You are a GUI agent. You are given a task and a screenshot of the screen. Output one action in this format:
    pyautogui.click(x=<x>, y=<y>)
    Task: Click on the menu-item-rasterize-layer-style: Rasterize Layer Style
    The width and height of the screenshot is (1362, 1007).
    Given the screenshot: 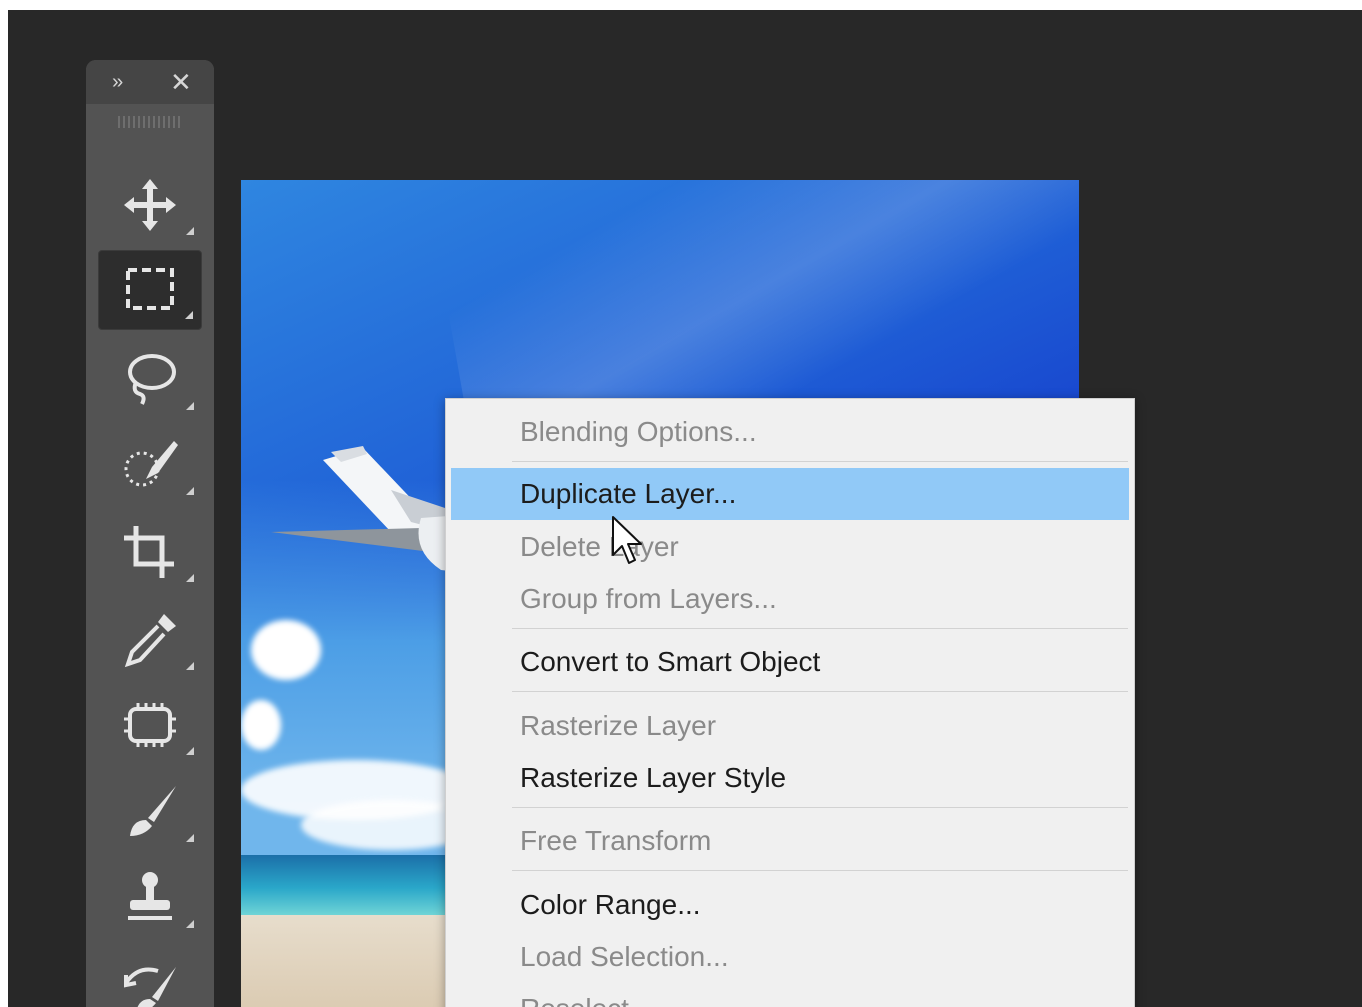 What is the action you would take?
    pyautogui.click(x=790, y=778)
    